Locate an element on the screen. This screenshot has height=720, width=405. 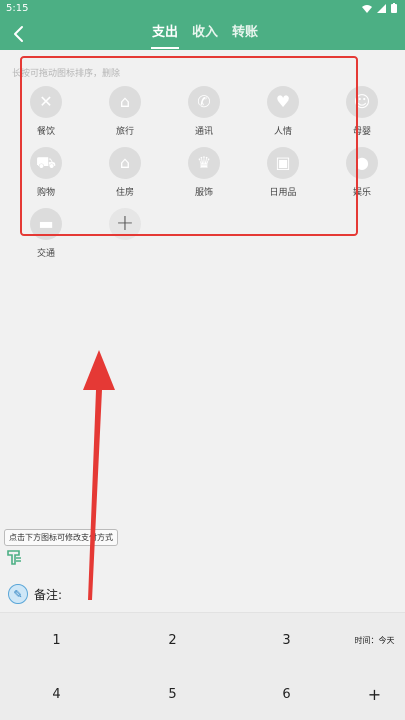
category-daily-goods: ▣ 日用品 is located at coordinates (283, 172).